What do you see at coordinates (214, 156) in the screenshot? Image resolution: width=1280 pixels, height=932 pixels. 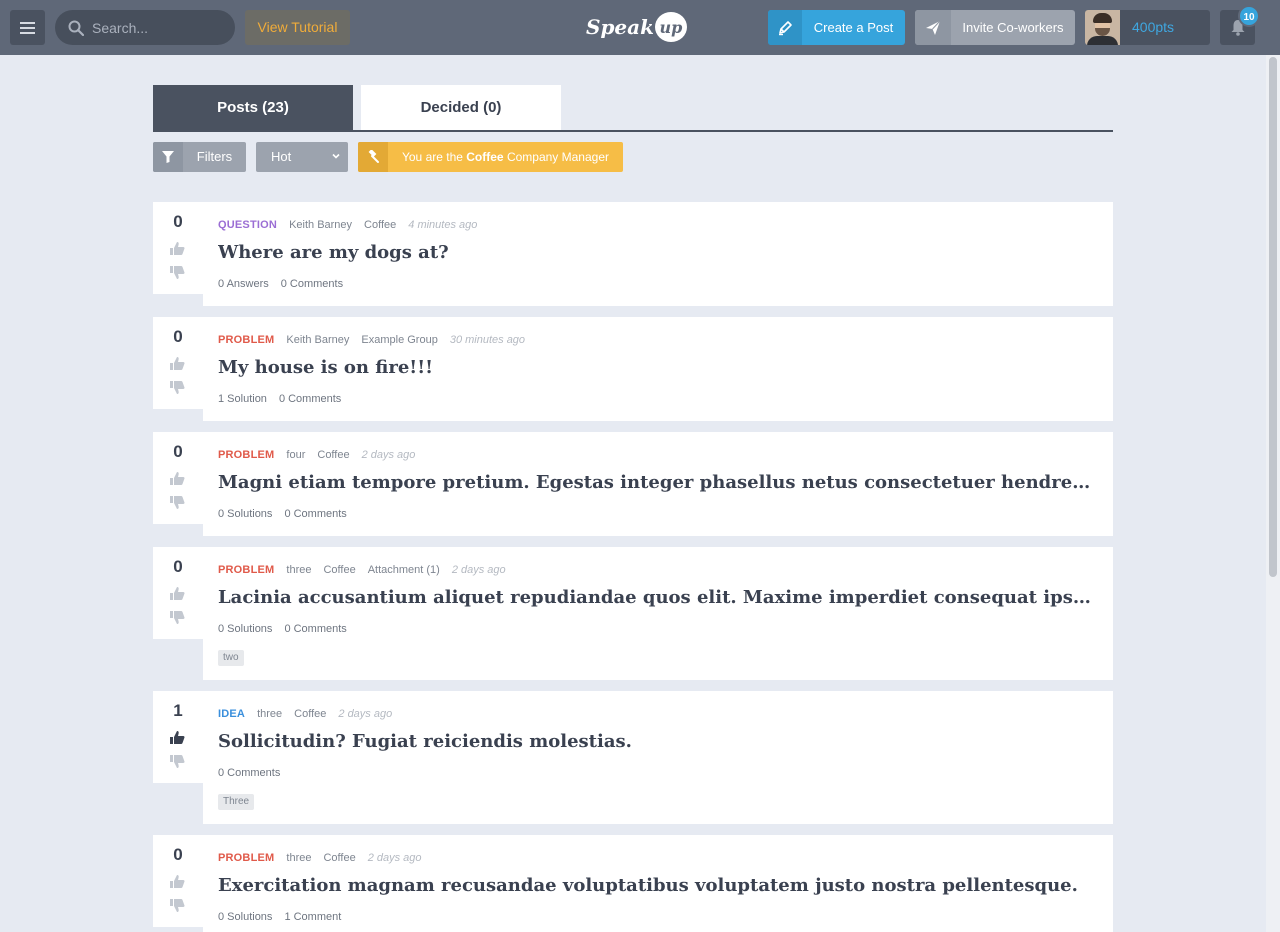 I see `filters-label: Filters` at bounding box center [214, 156].